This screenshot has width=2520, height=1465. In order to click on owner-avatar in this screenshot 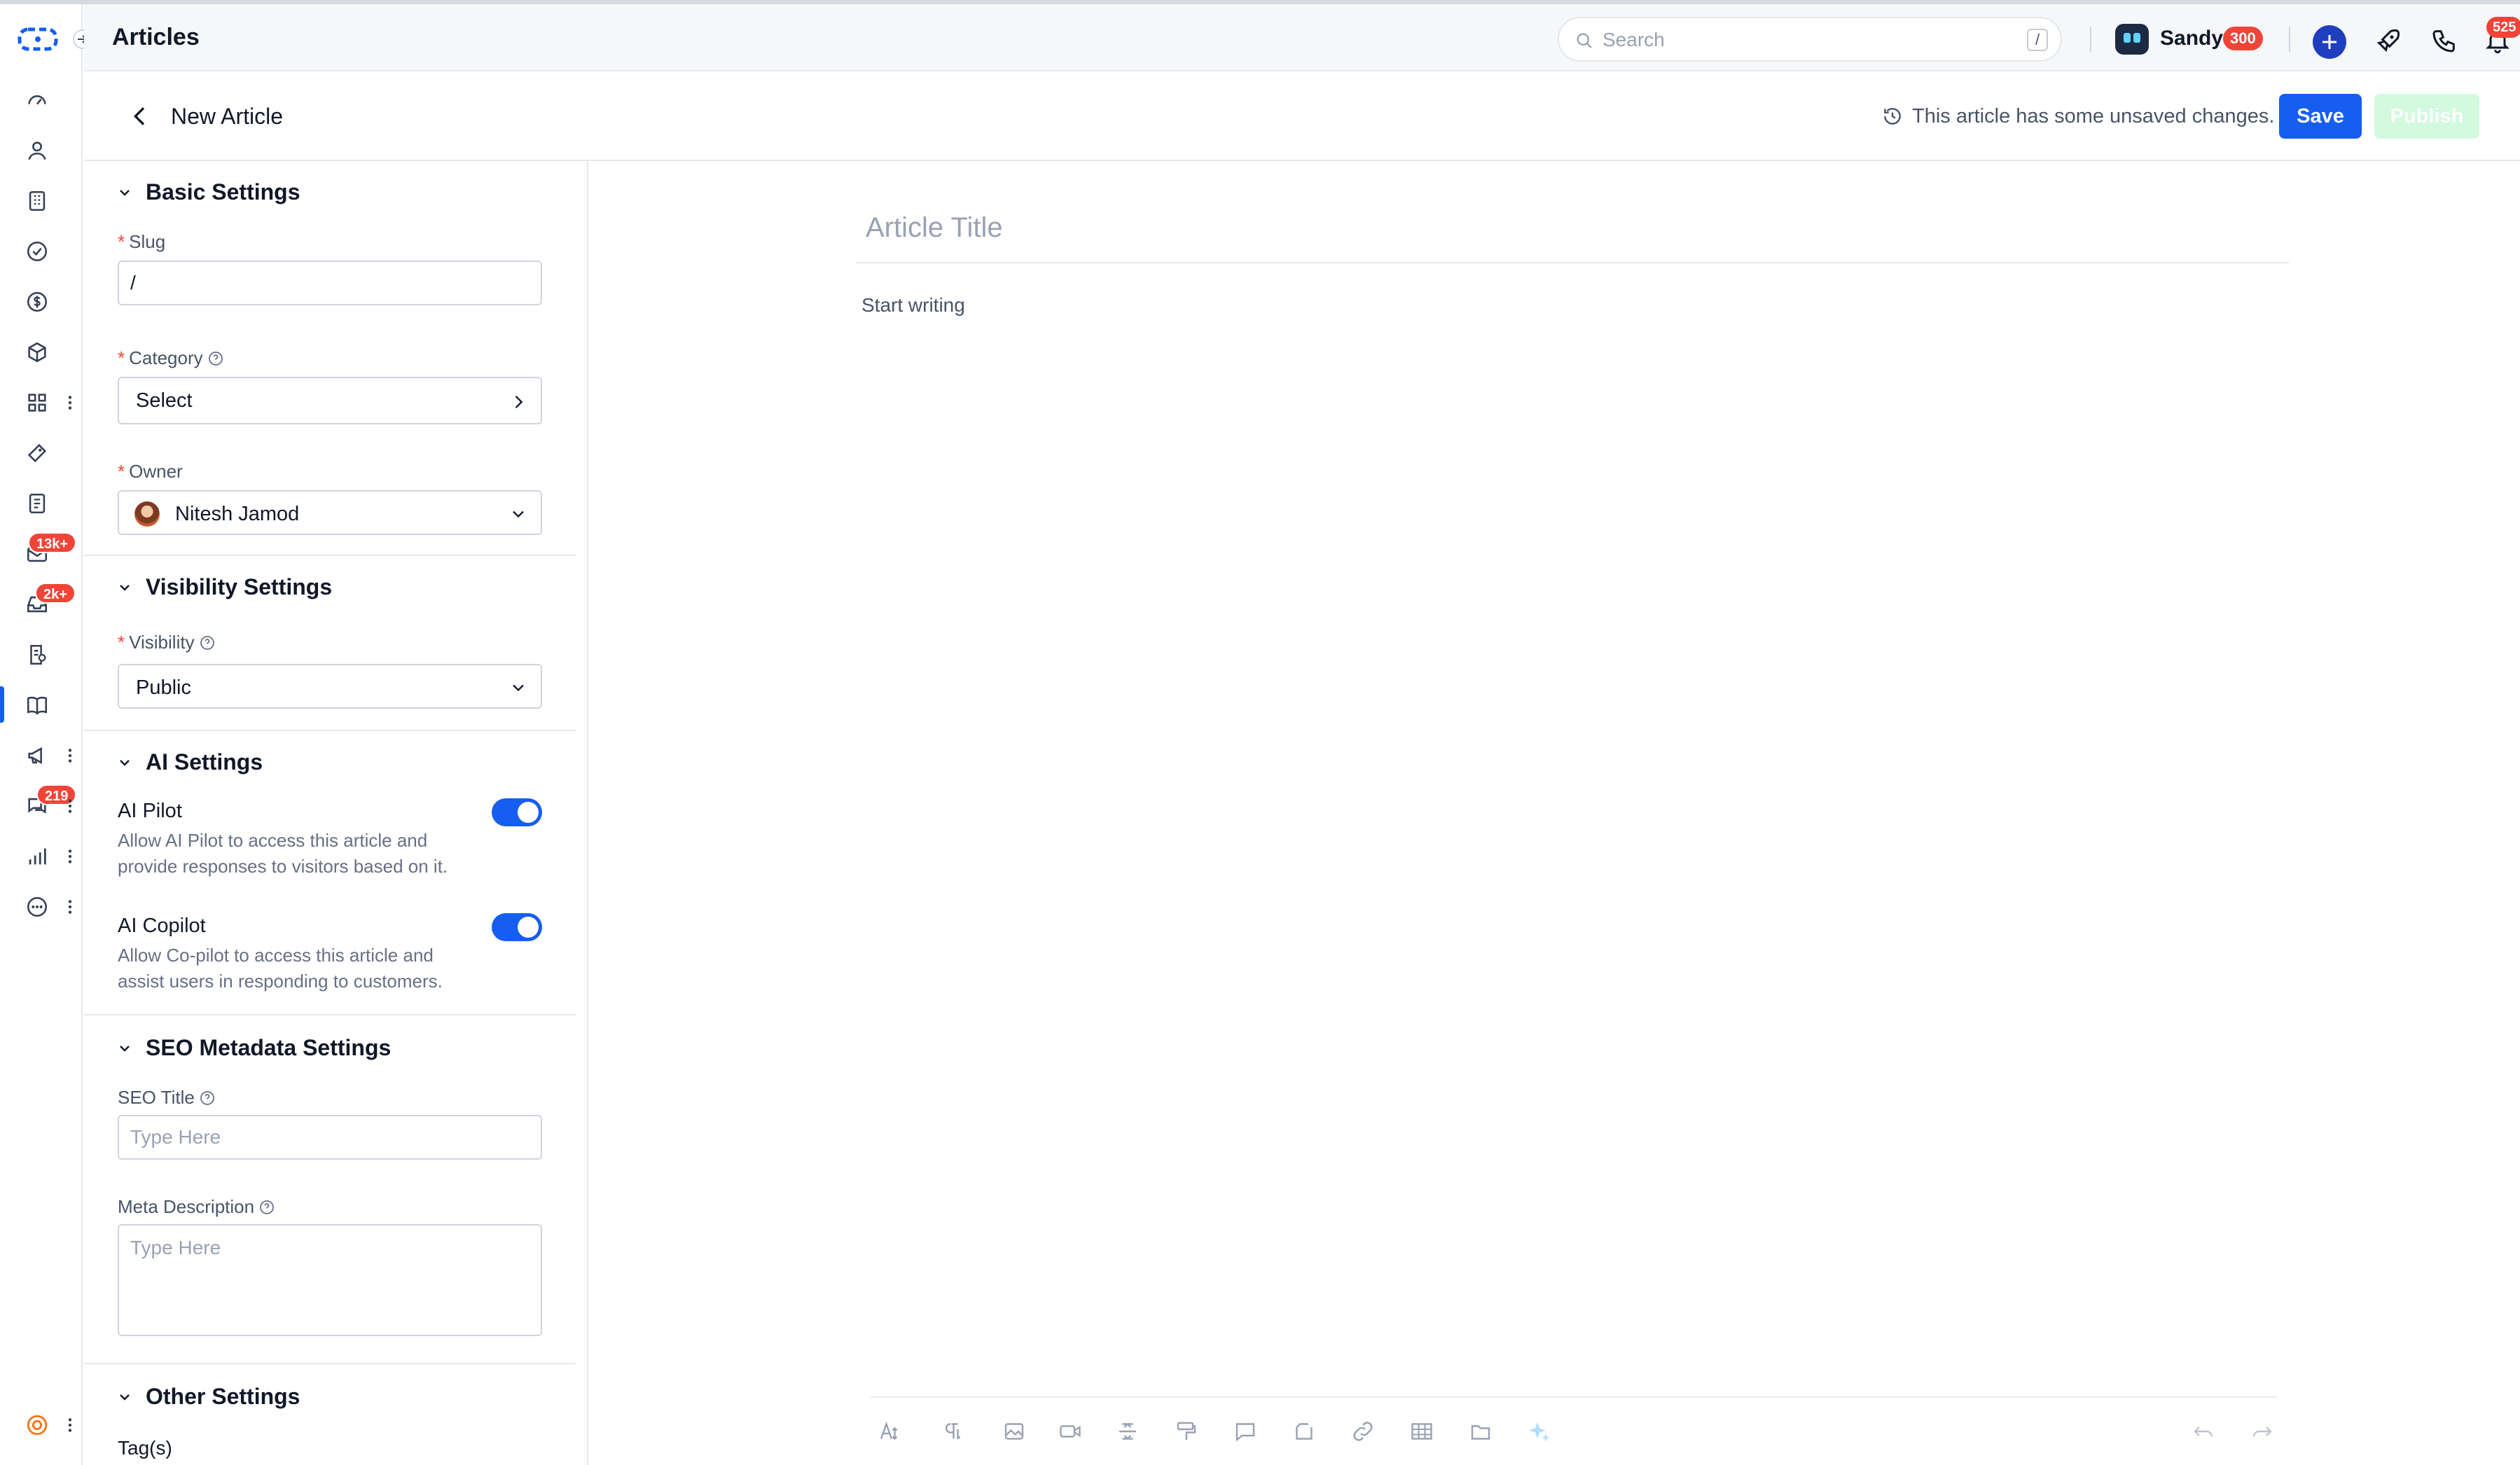, I will do `click(147, 514)`.